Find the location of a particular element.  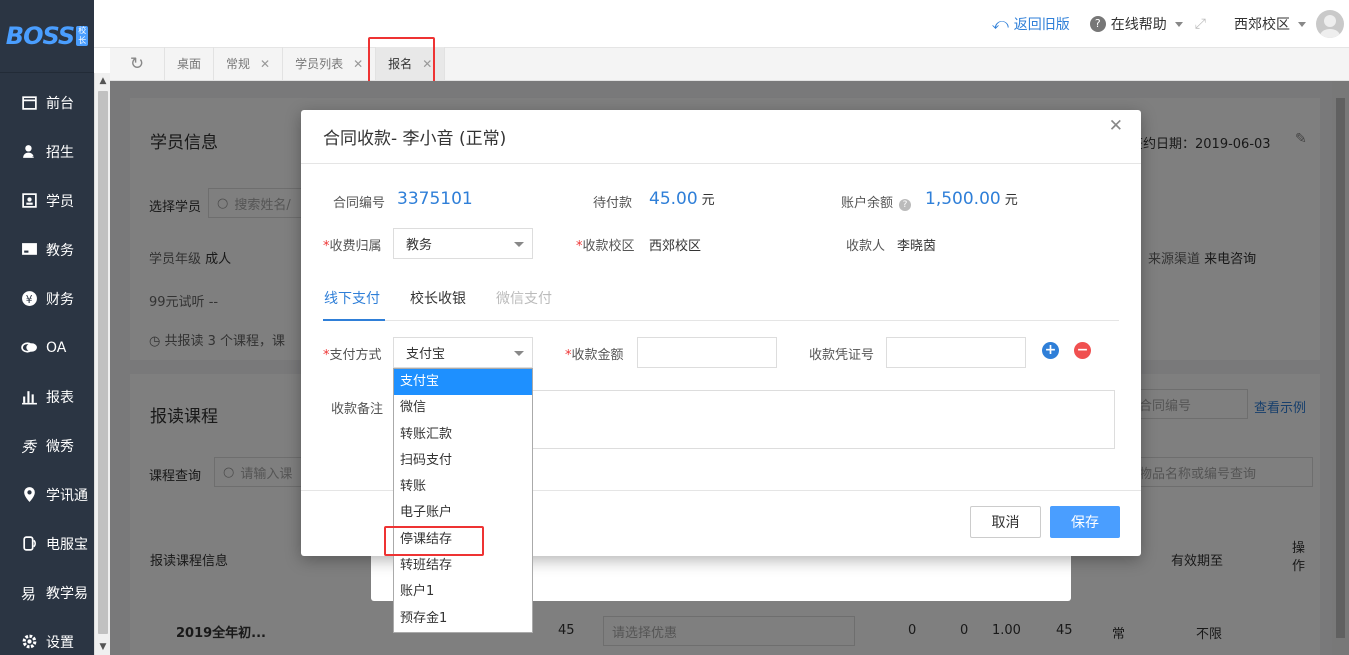

tab-label: 常规 is located at coordinates (238, 64).